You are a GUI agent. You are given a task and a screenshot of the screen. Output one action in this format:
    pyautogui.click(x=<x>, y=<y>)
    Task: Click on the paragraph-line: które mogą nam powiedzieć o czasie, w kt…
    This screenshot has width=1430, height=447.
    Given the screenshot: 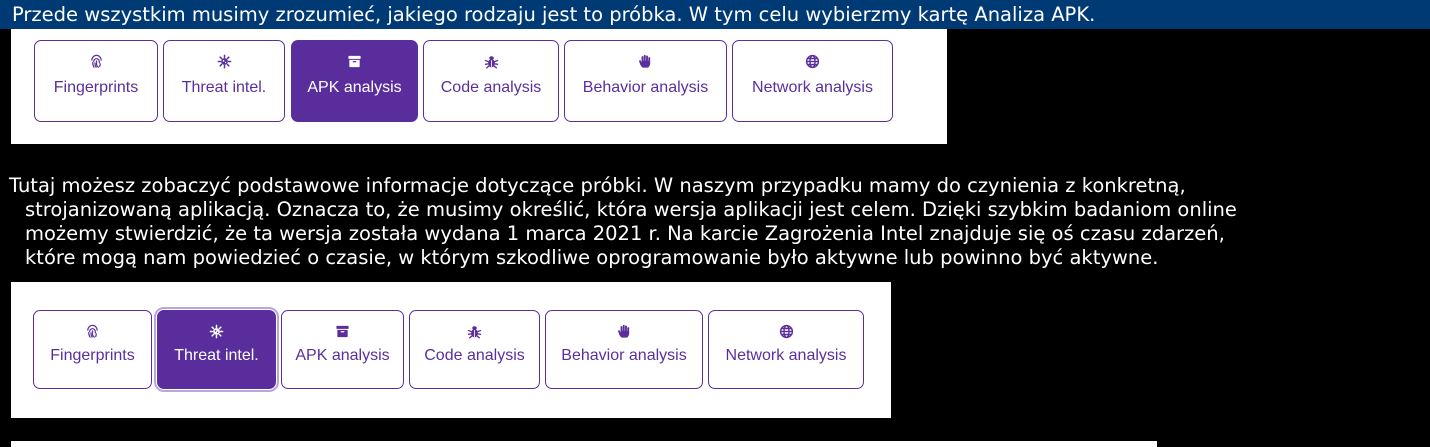 What is the action you would take?
    pyautogui.click(x=592, y=257)
    